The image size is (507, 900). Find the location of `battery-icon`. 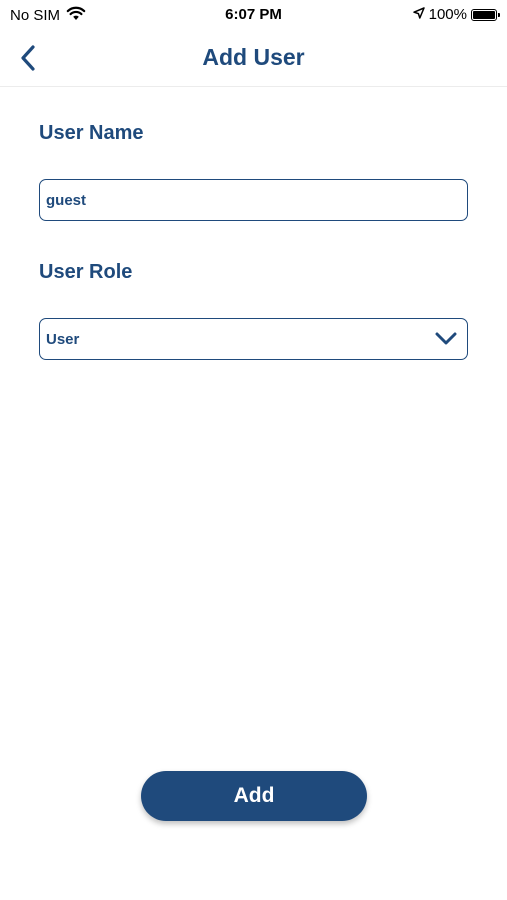

battery-icon is located at coordinates (485, 14).